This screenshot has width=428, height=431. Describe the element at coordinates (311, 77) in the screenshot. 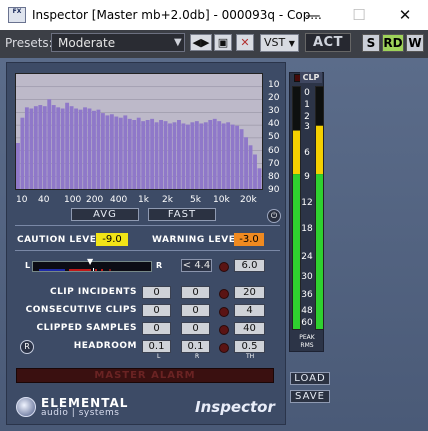

I see `clip-label: CLP` at that location.